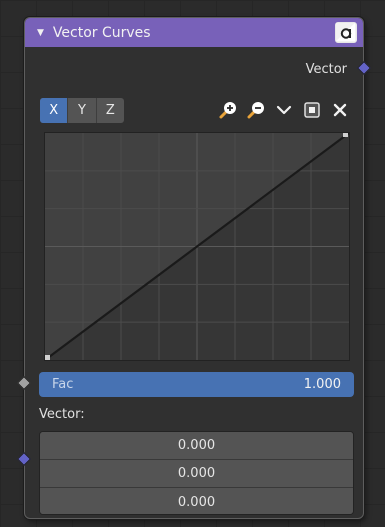 The image size is (385, 527). I want to click on fac-slider: Fac 1.000, so click(196, 384).